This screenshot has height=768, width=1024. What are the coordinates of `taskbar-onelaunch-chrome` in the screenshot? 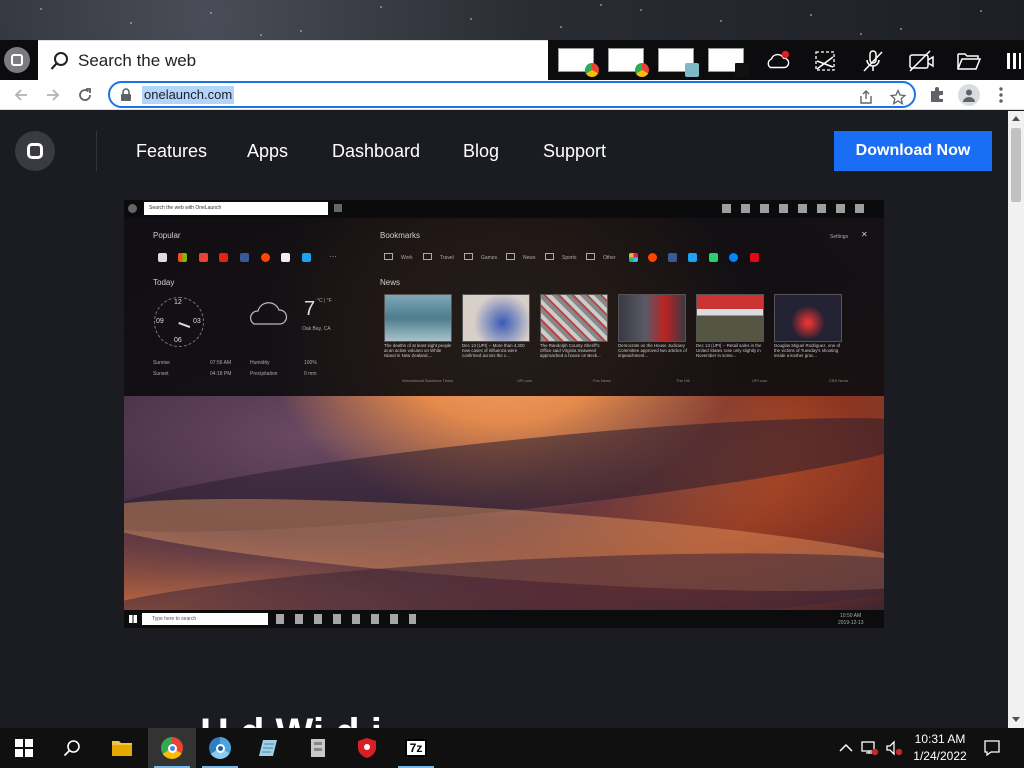 It's located at (220, 748).